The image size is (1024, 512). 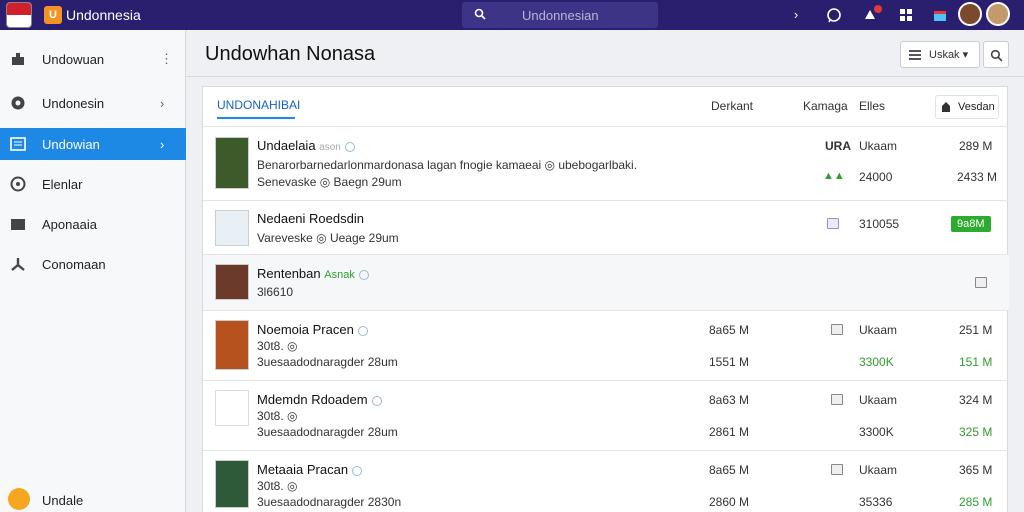 I want to click on flag-icon, so click(x=19, y=15).